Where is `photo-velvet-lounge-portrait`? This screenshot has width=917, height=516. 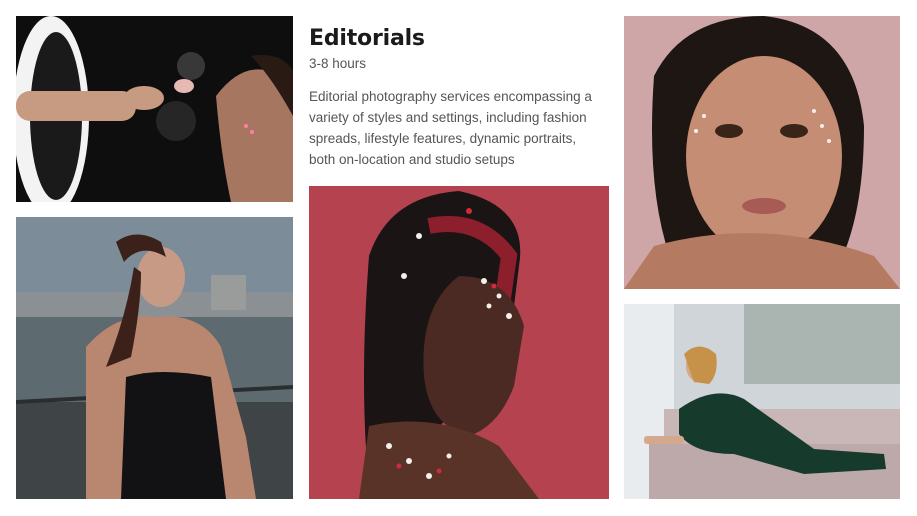
photo-velvet-lounge-portrait is located at coordinates (762, 401).